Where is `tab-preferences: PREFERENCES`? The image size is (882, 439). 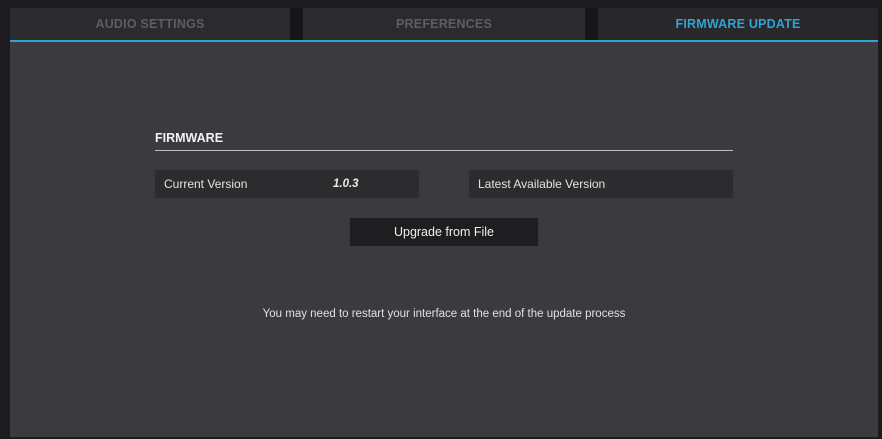 tab-preferences: PREFERENCES is located at coordinates (444, 24).